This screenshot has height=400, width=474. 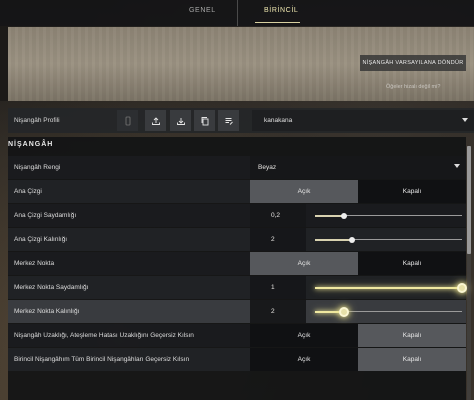 I want to click on center-dot-opacity-value: 1, so click(x=273, y=287).